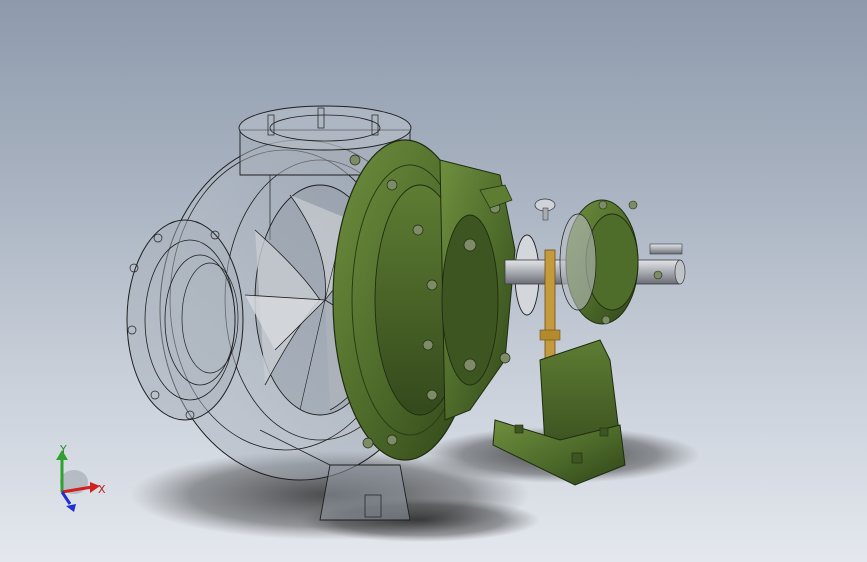  I want to click on triad-x-label: X, so click(102, 489).